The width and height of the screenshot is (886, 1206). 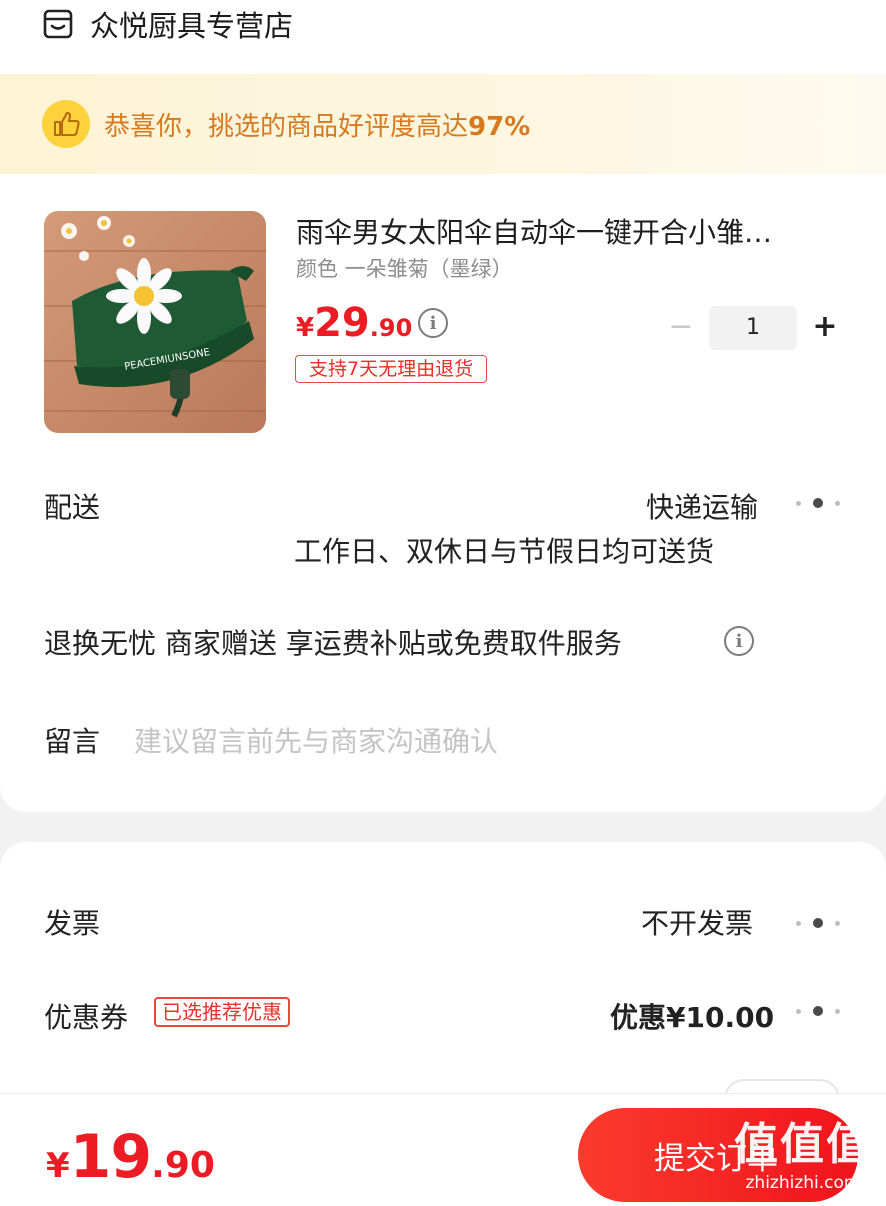 What do you see at coordinates (130, 1157) in the screenshot?
I see `total-price: ¥19.90` at bounding box center [130, 1157].